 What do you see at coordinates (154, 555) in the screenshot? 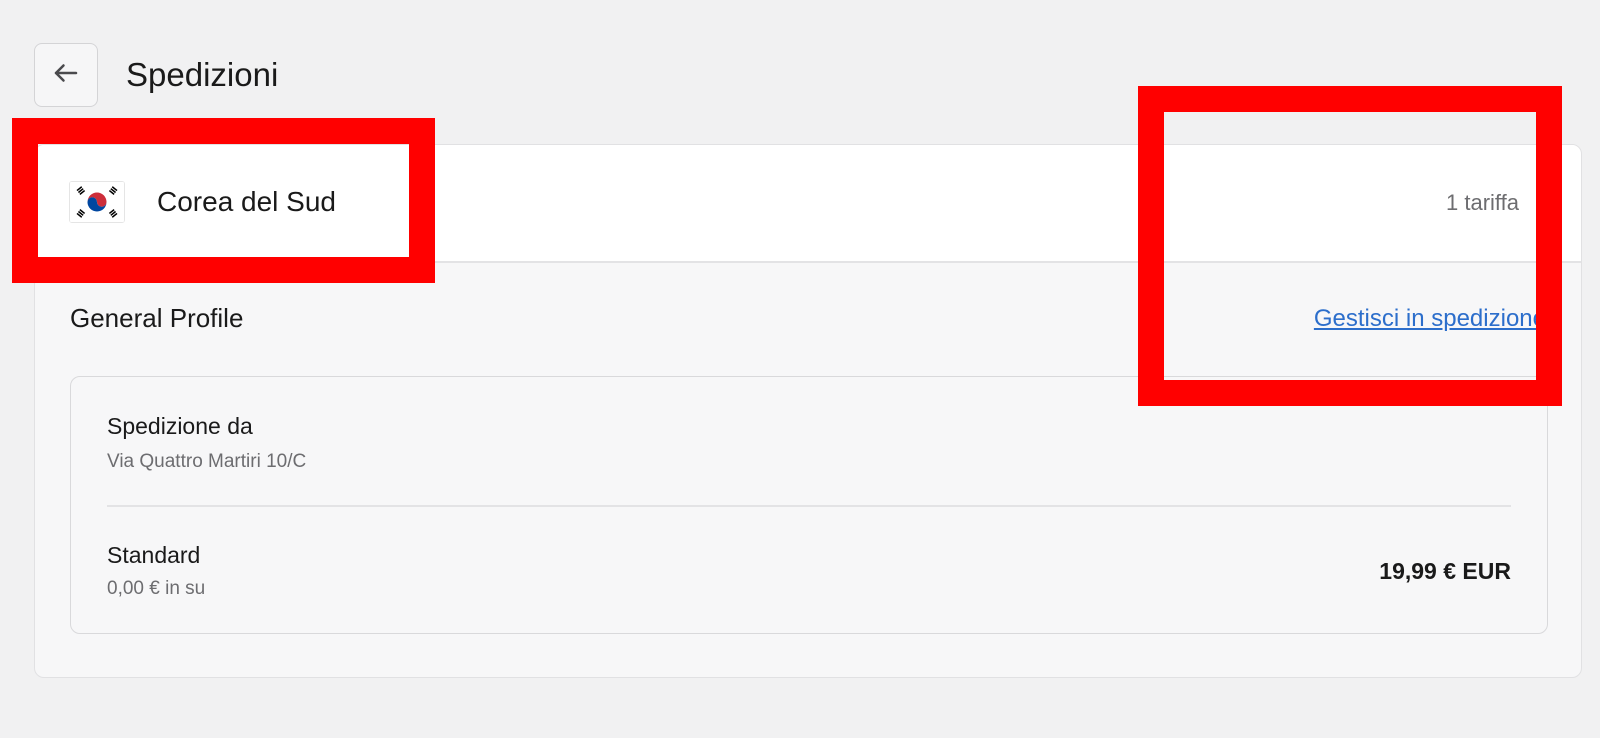
I see `rate-name: Standard` at bounding box center [154, 555].